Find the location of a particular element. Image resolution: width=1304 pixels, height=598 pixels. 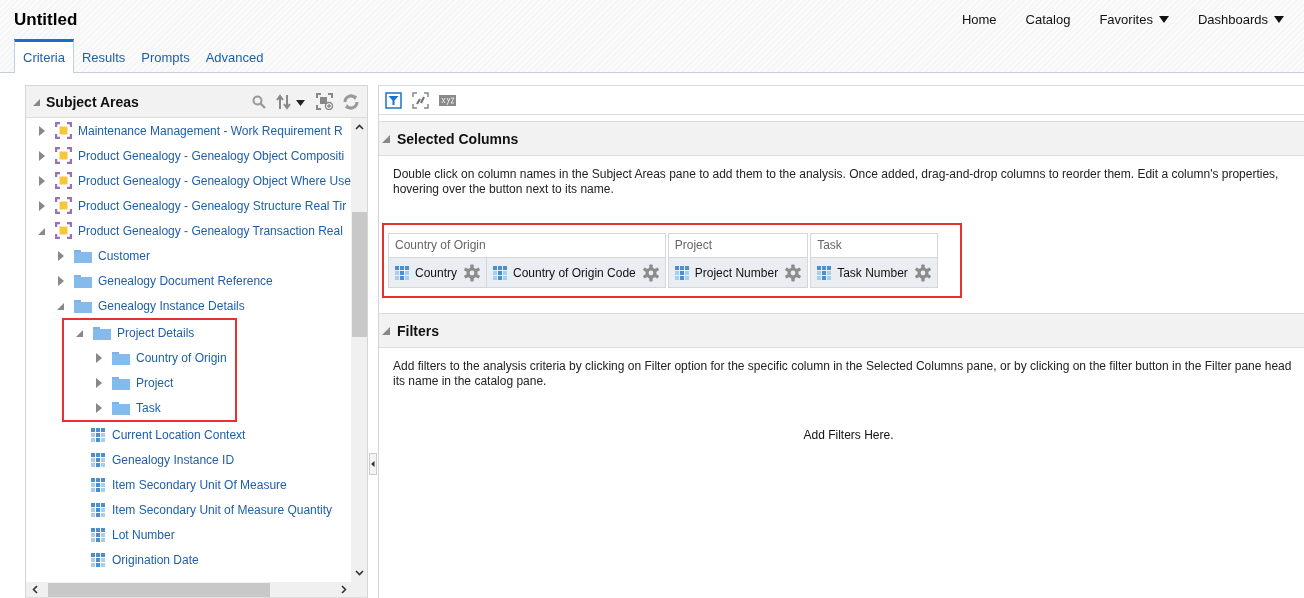

search-icon is located at coordinates (259, 101).